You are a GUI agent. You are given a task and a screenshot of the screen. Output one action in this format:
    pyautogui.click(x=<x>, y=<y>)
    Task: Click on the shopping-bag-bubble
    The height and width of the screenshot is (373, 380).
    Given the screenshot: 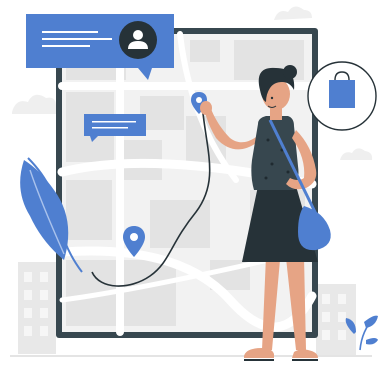 What is the action you would take?
    pyautogui.click(x=342, y=96)
    